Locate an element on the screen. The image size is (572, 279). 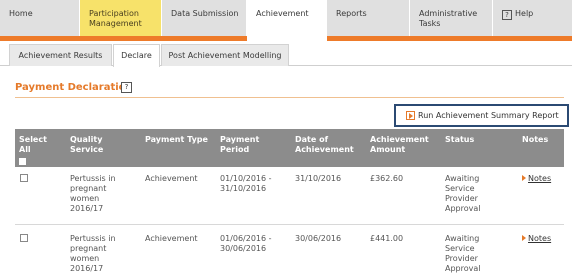
tab-label: Help is located at coordinates (524, 13).